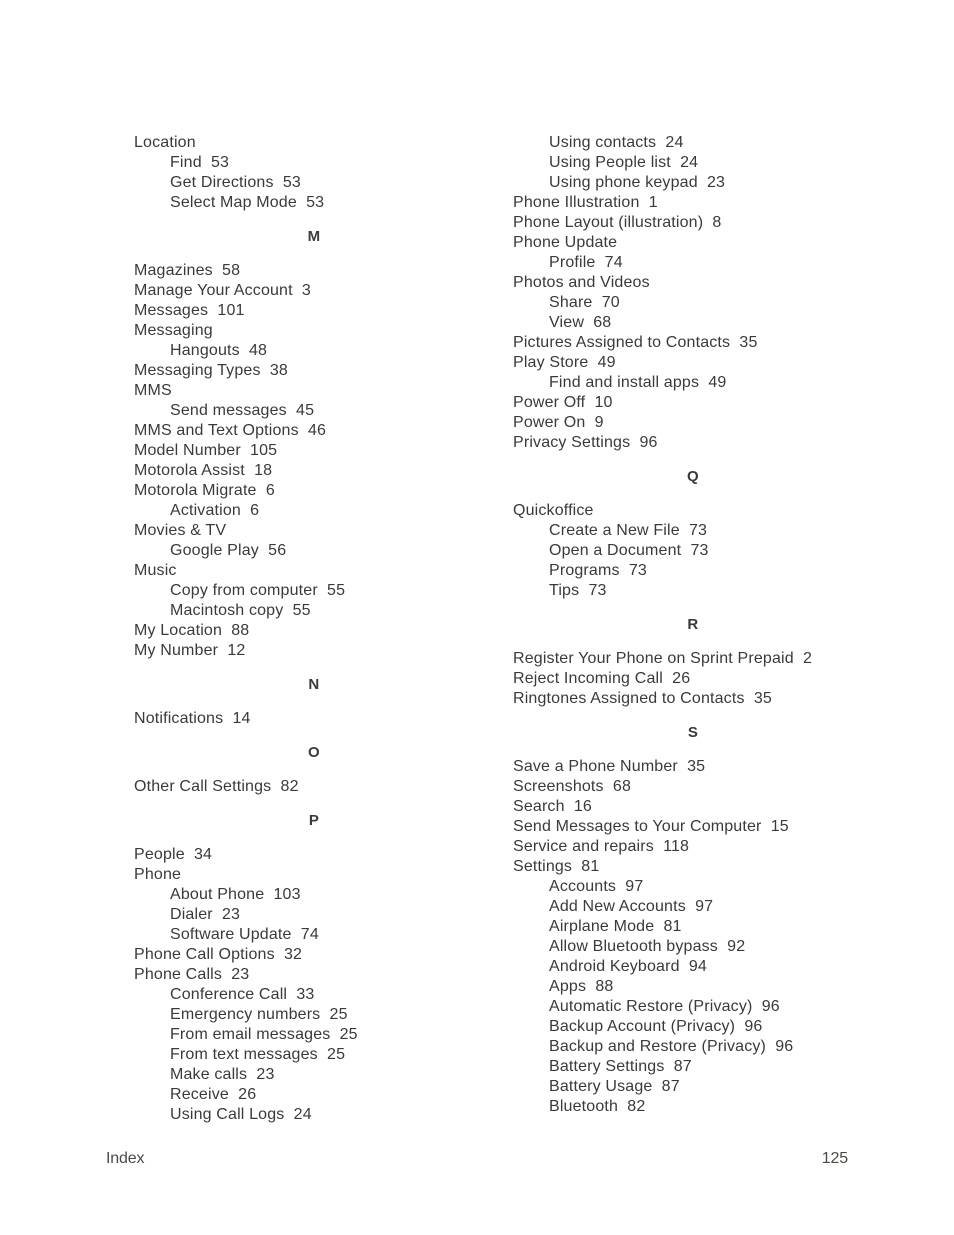 This screenshot has width=954, height=1235. What do you see at coordinates (477, 1159) in the screenshot?
I see `page-footer: Index 125` at bounding box center [477, 1159].